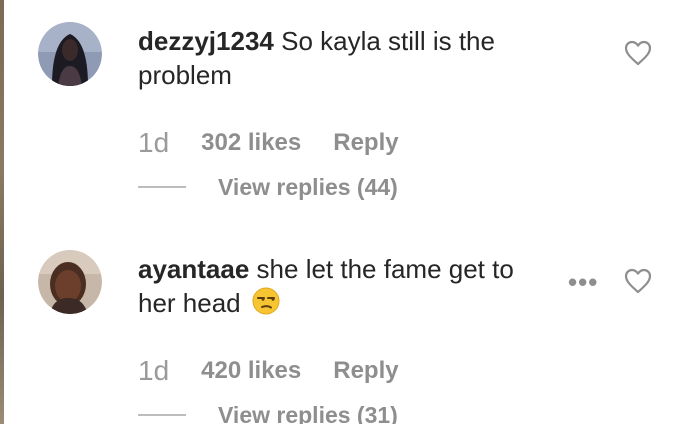 The height and width of the screenshot is (424, 678). I want to click on view-replies-row: View replies (31), so click(268, 412).